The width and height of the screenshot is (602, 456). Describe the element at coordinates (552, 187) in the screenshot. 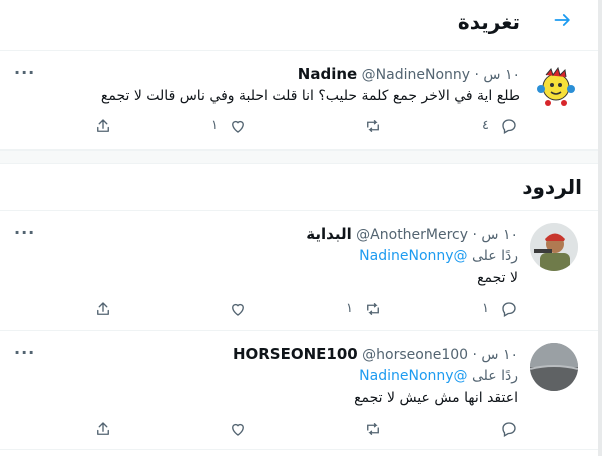

I see `replies-heading: الردود` at that location.